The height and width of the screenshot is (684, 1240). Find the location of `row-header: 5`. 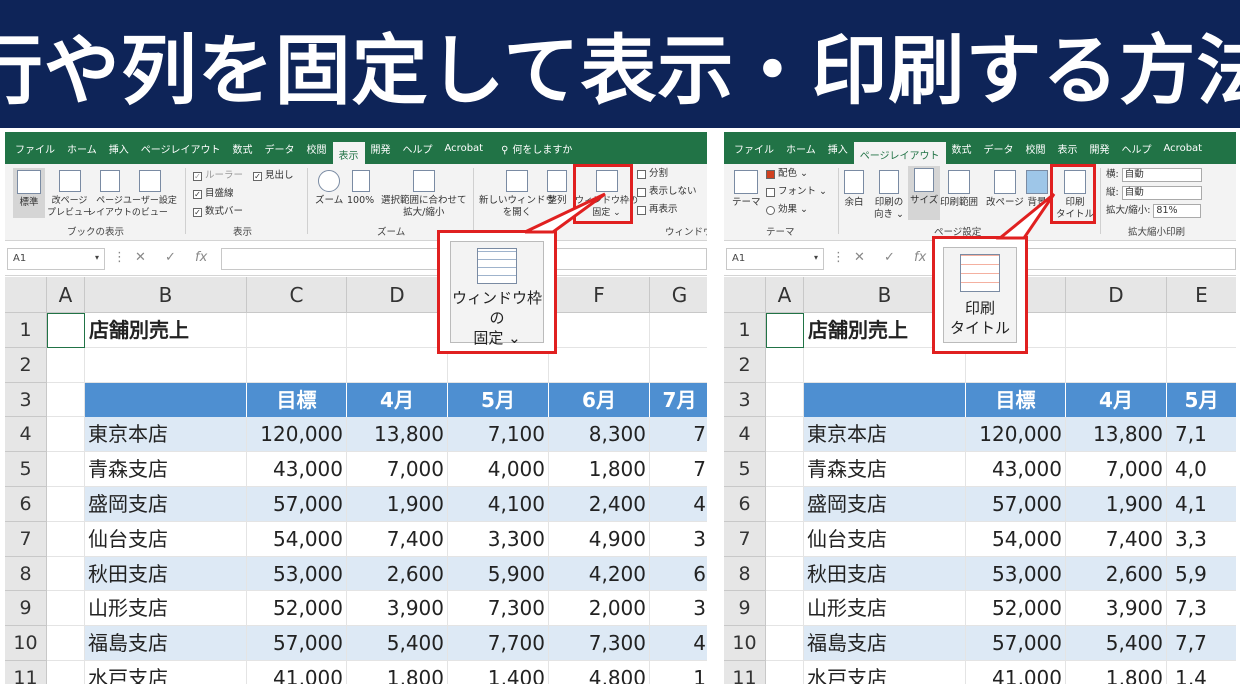

row-header: 5 is located at coordinates (26, 469).